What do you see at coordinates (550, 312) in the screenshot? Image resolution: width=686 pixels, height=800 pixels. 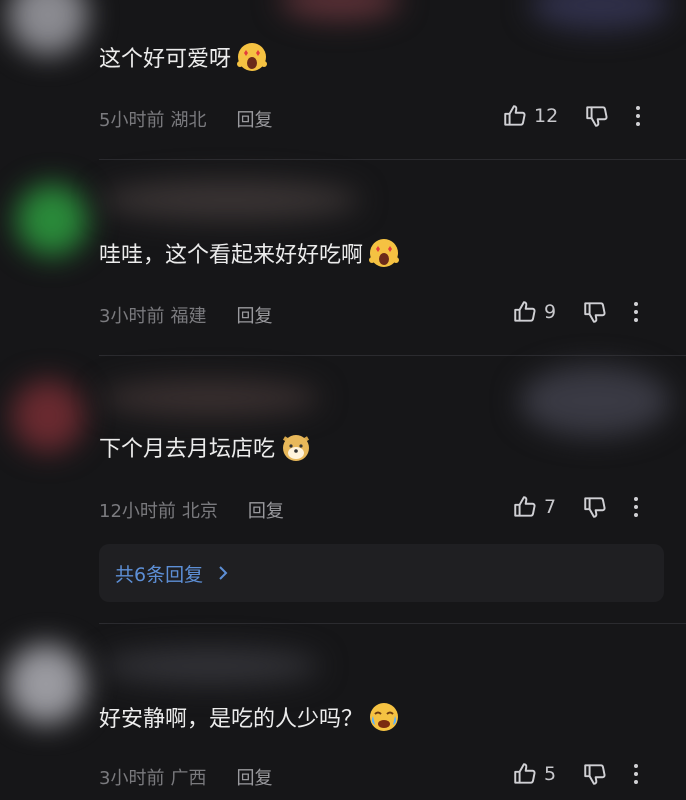 I see `like-count: 9` at bounding box center [550, 312].